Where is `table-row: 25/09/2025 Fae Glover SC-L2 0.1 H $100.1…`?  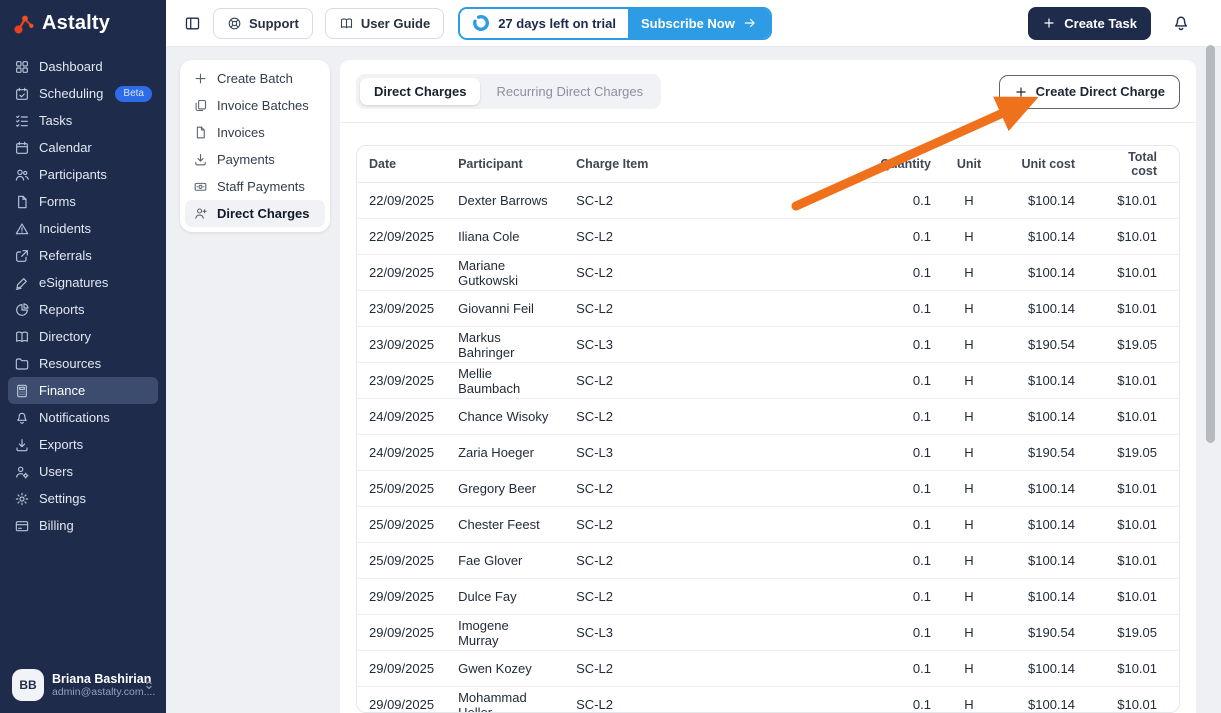
table-row: 25/09/2025 Fae Glover SC-L2 0.1 H $100.1… is located at coordinates (768, 561).